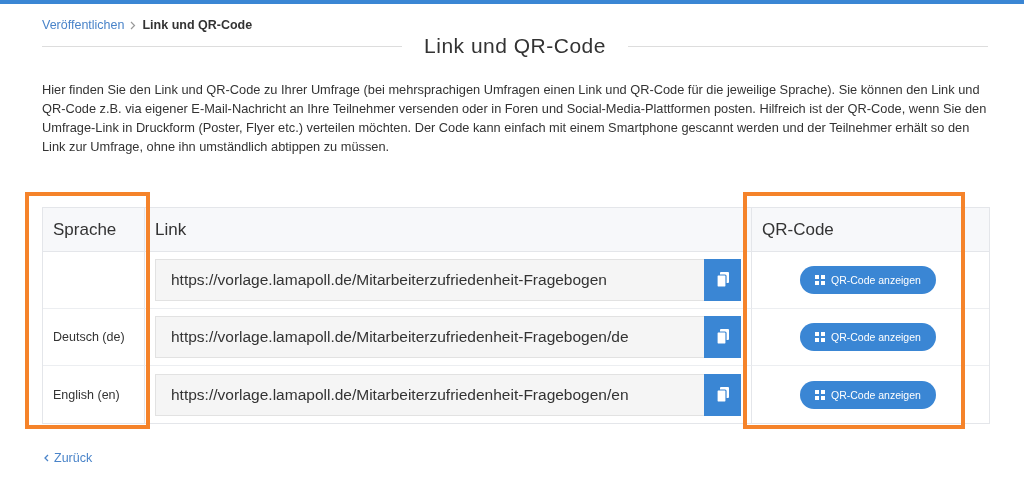 The image size is (1024, 484). I want to click on language-label: English (en), so click(86, 394).